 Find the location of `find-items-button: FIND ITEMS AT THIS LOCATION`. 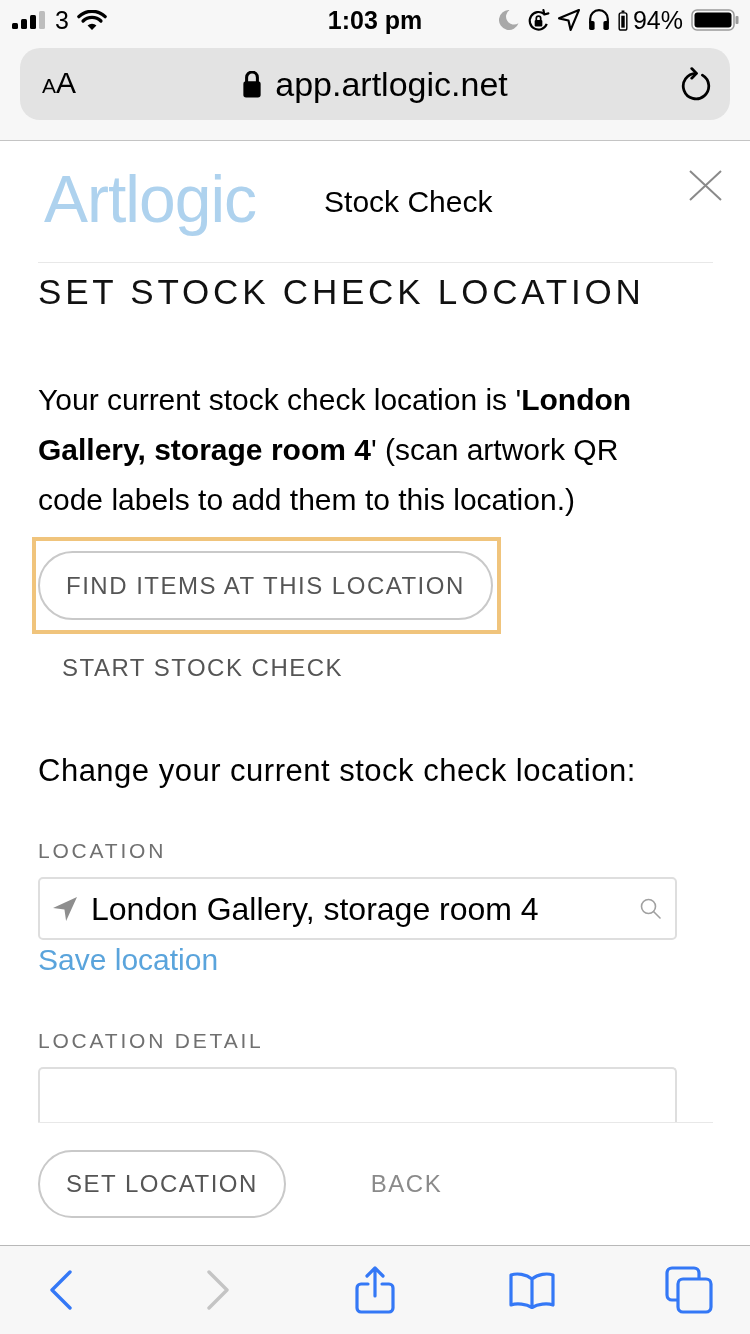

find-items-button: FIND ITEMS AT THIS LOCATION is located at coordinates (265, 585).